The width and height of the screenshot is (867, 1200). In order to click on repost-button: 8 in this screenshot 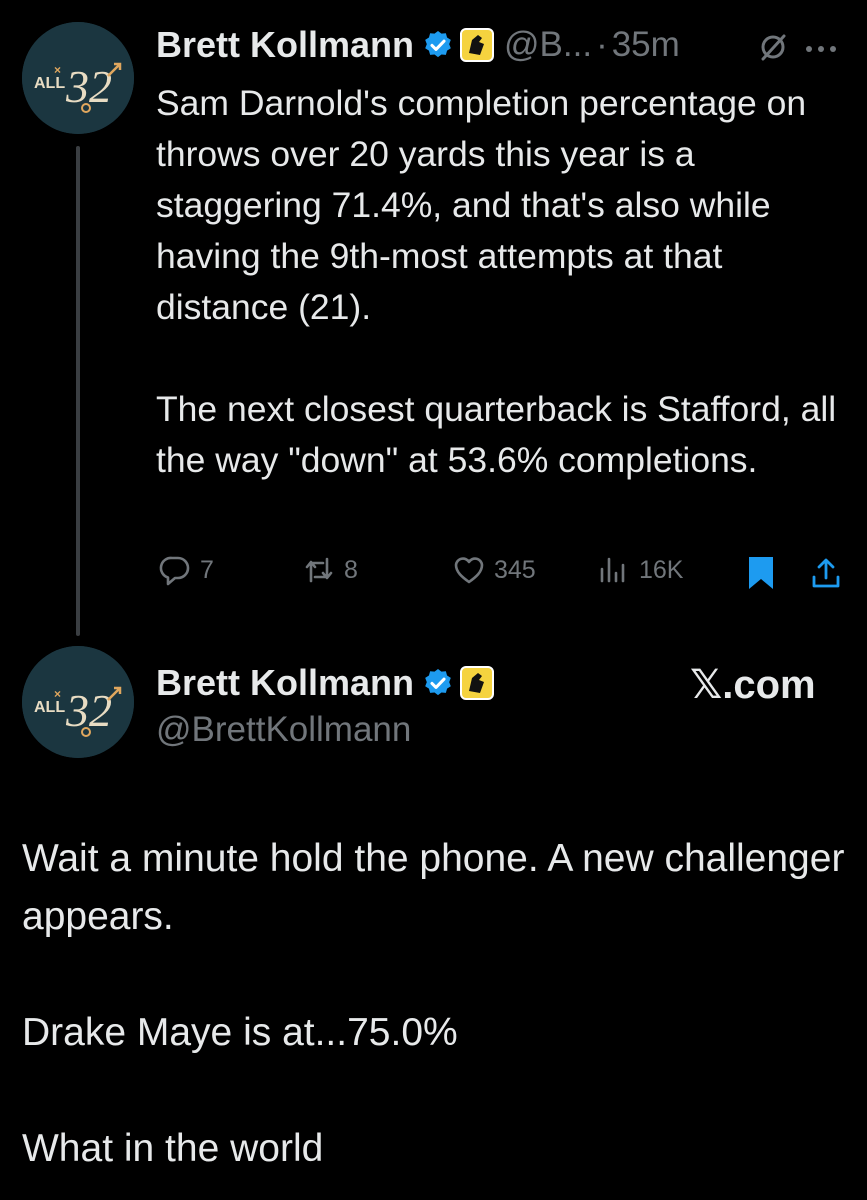, I will do `click(330, 570)`.